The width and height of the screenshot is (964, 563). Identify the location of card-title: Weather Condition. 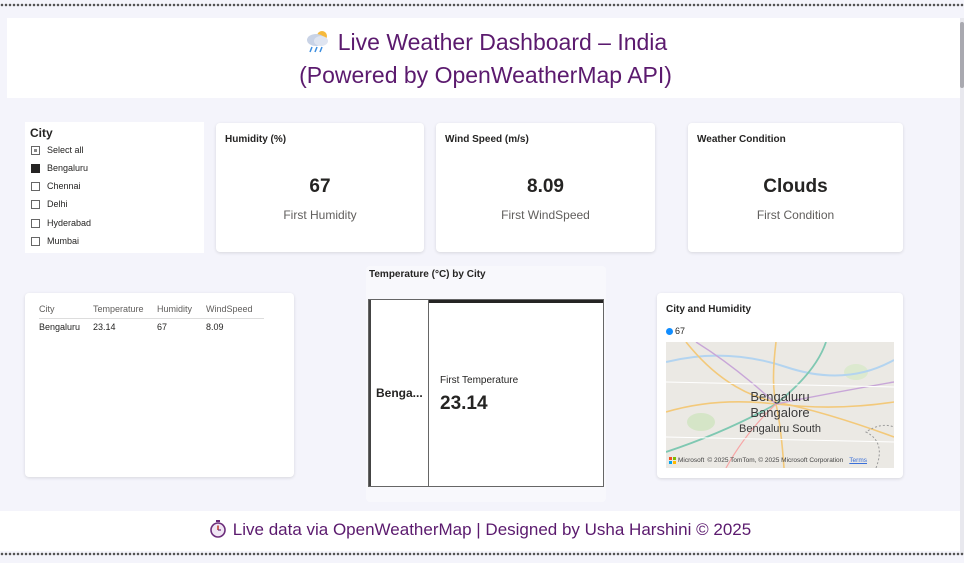
(741, 139).